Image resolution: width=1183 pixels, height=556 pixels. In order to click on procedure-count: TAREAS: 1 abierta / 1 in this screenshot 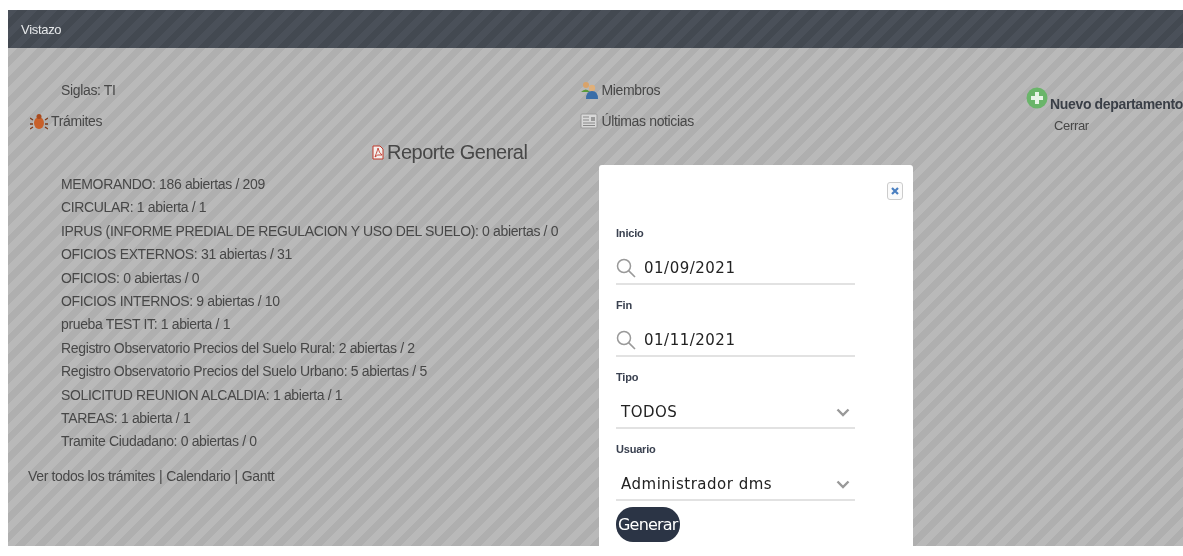, I will do `click(126, 419)`.